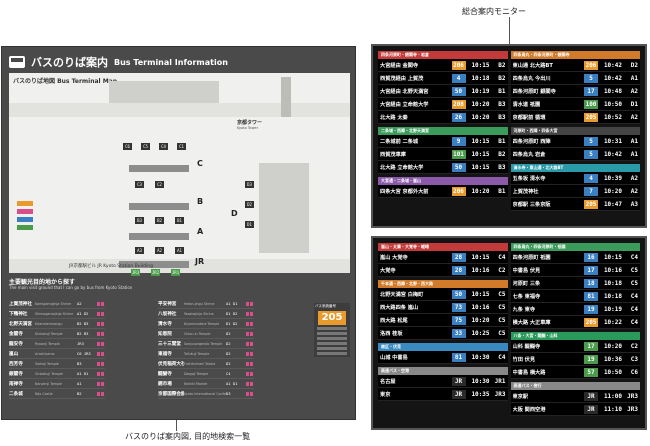  What do you see at coordinates (139, 184) in the screenshot?
I see `stop-marker: C3` at bounding box center [139, 184].